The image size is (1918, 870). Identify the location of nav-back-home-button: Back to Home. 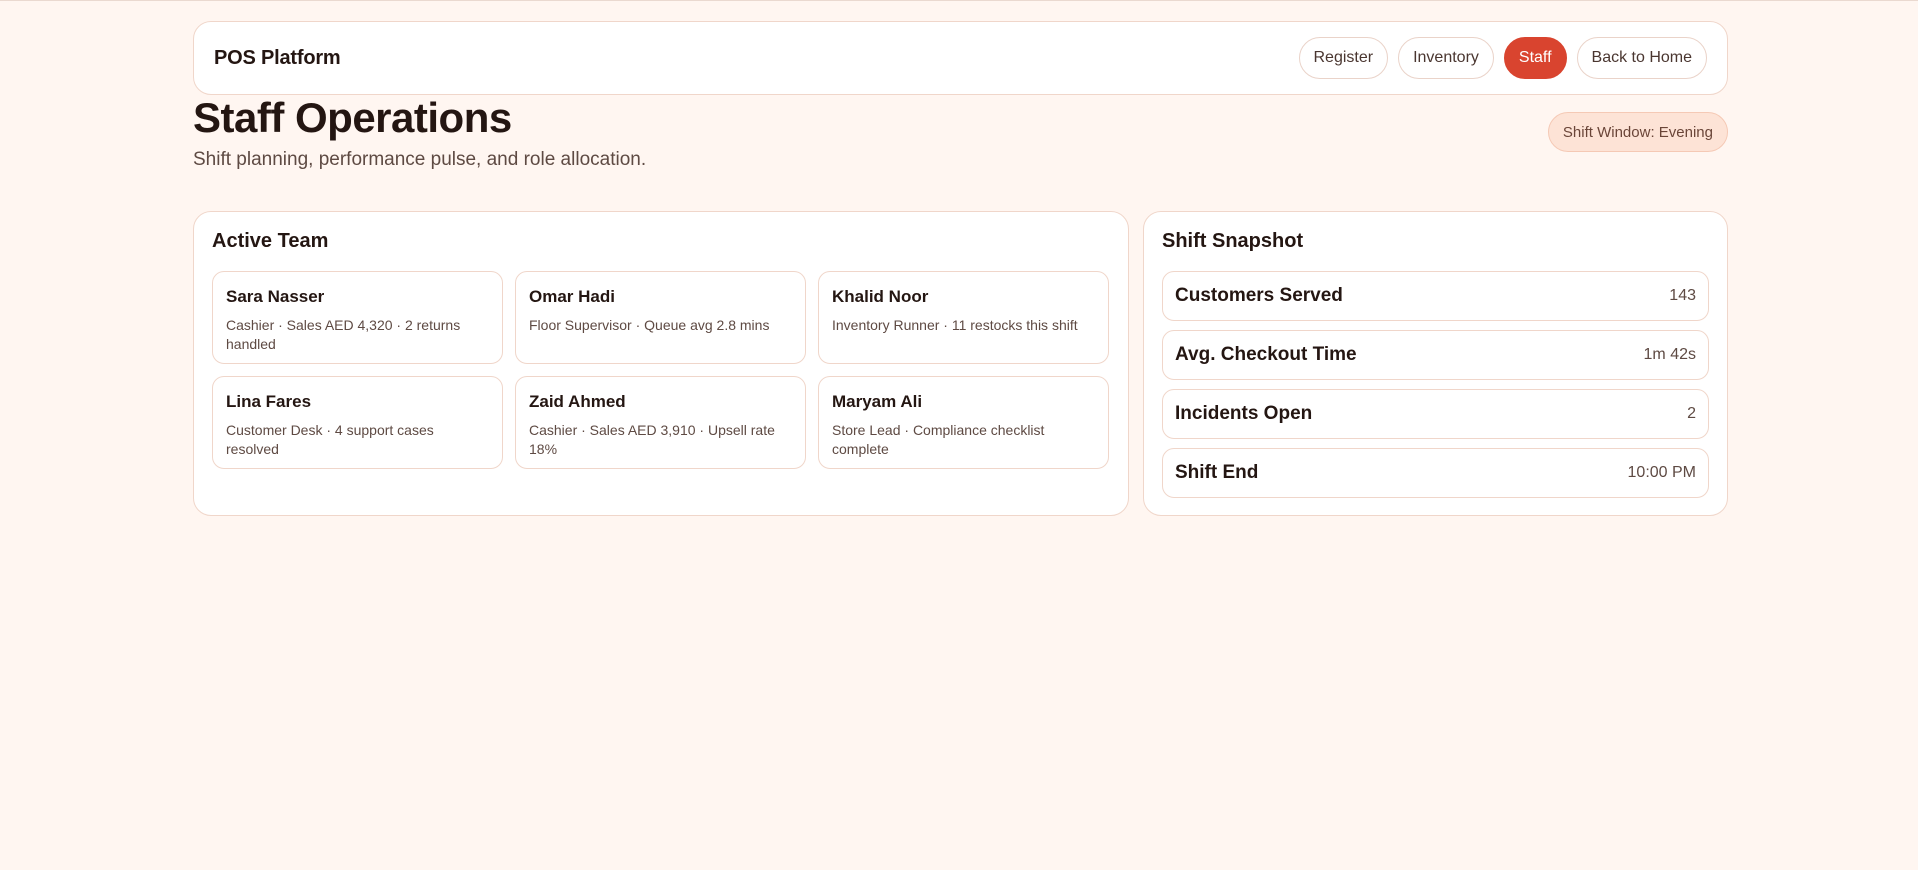
(1641, 58).